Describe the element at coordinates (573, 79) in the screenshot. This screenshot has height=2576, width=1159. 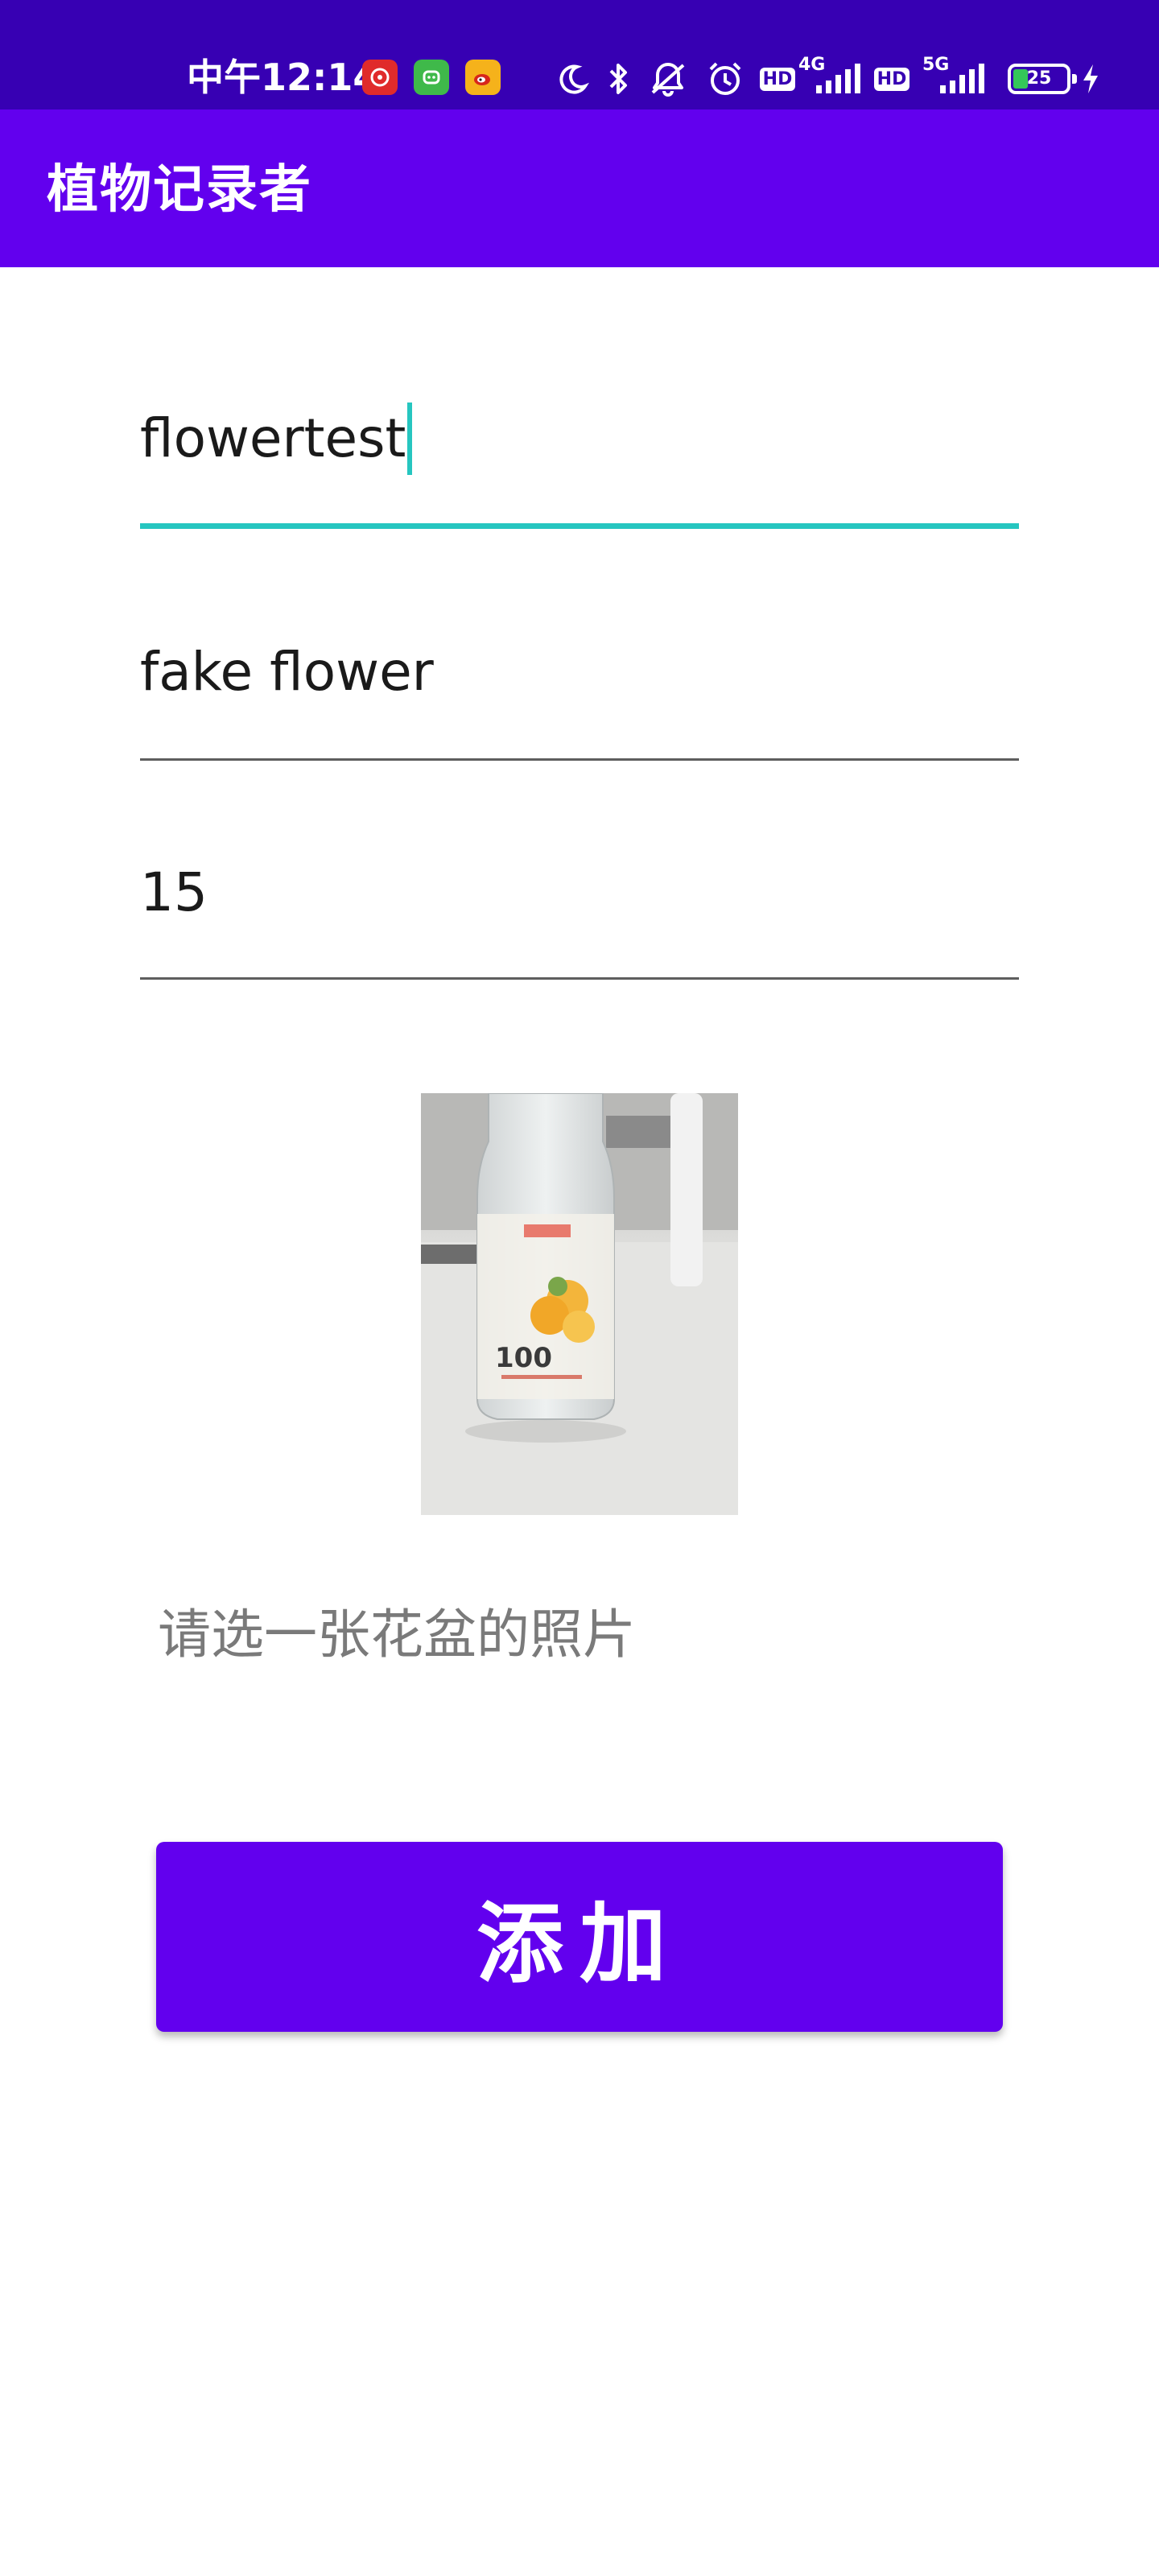
I see `moon-icon` at that location.